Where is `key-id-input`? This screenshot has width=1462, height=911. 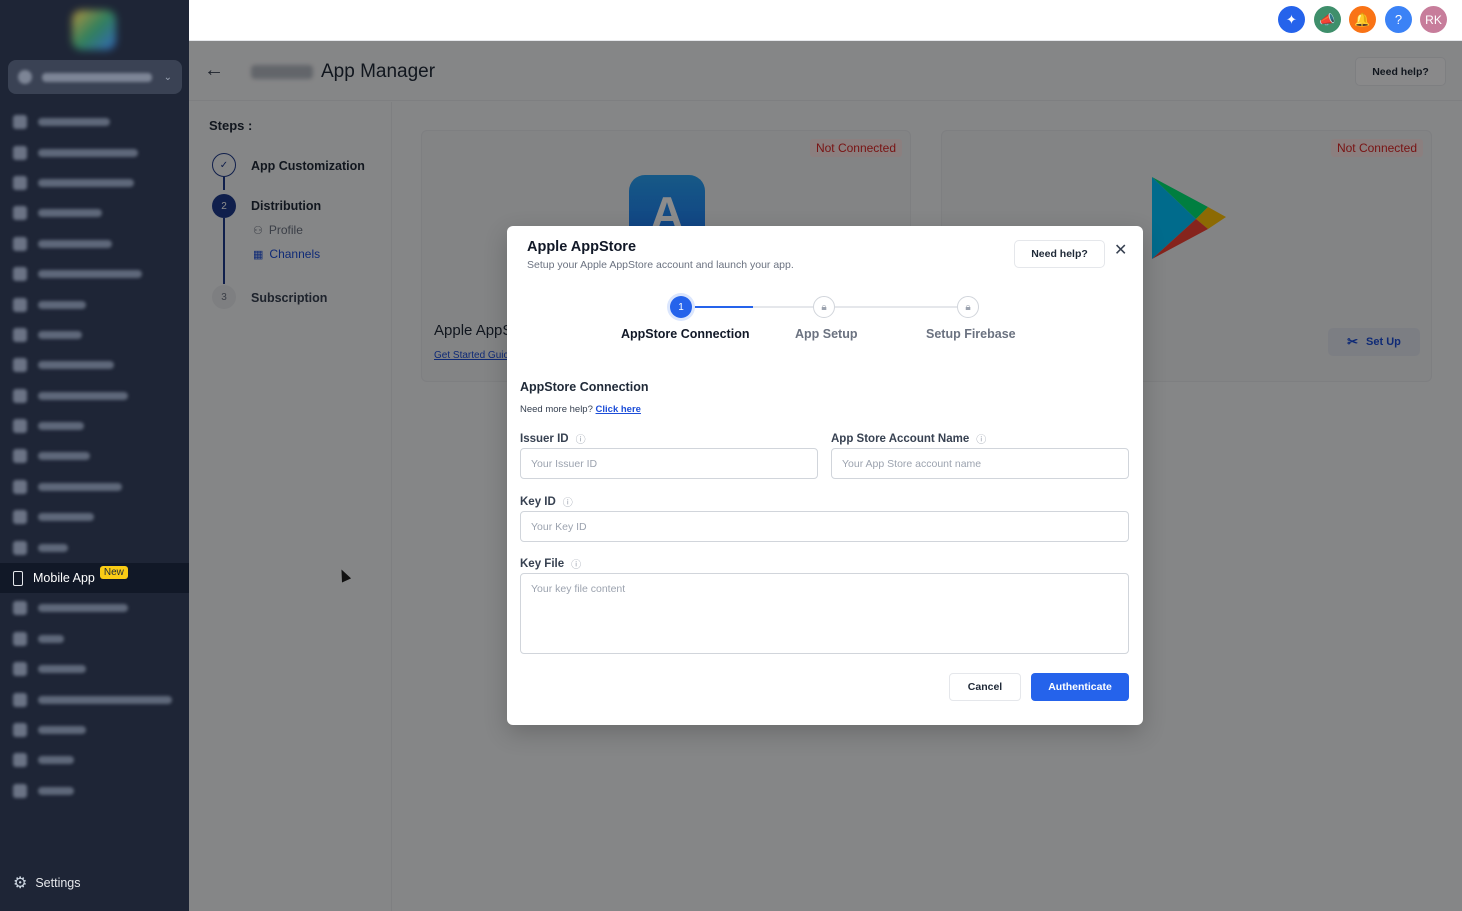 key-id-input is located at coordinates (824, 526).